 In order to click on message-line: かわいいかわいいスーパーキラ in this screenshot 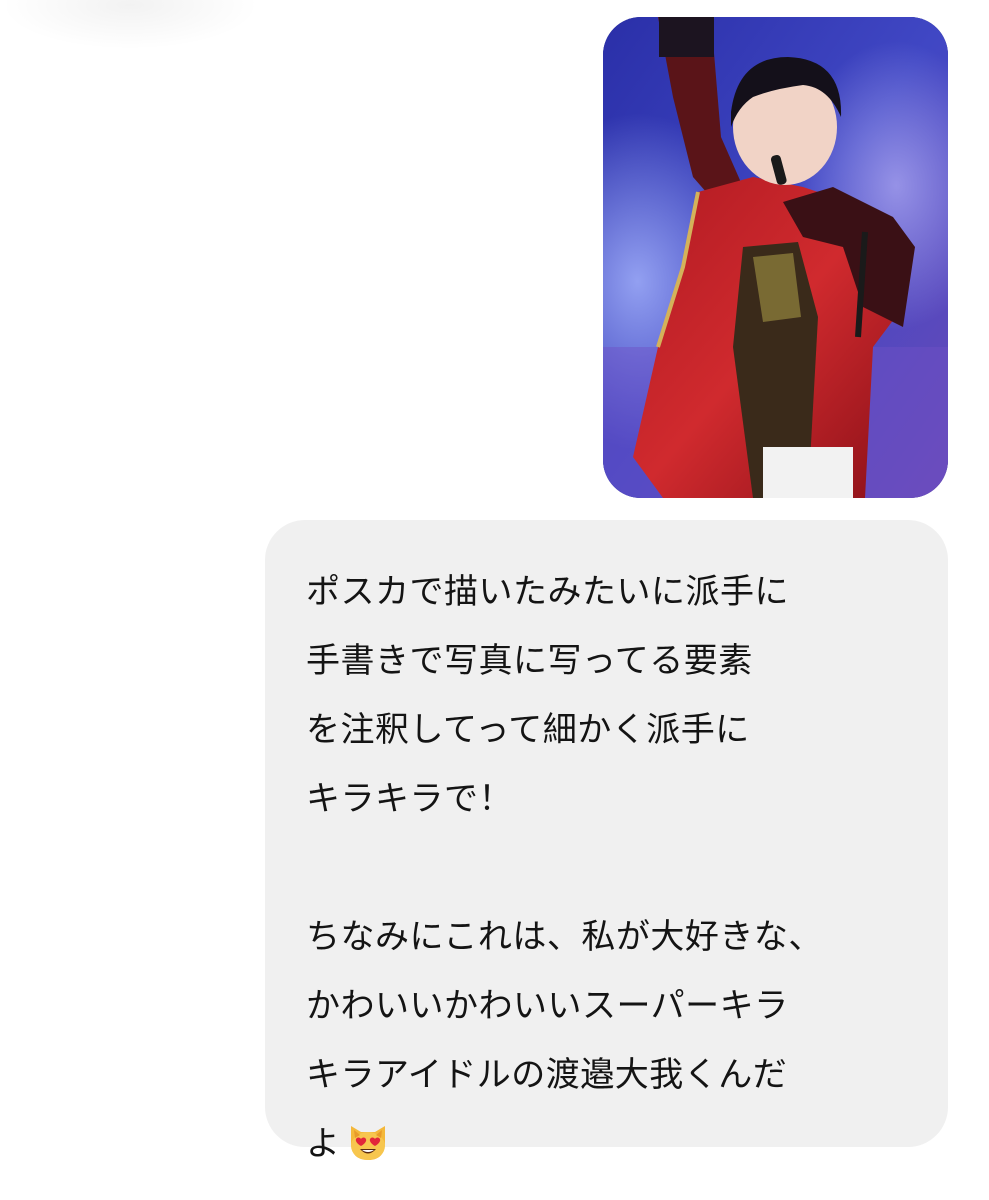, I will do `click(547, 1006)`.